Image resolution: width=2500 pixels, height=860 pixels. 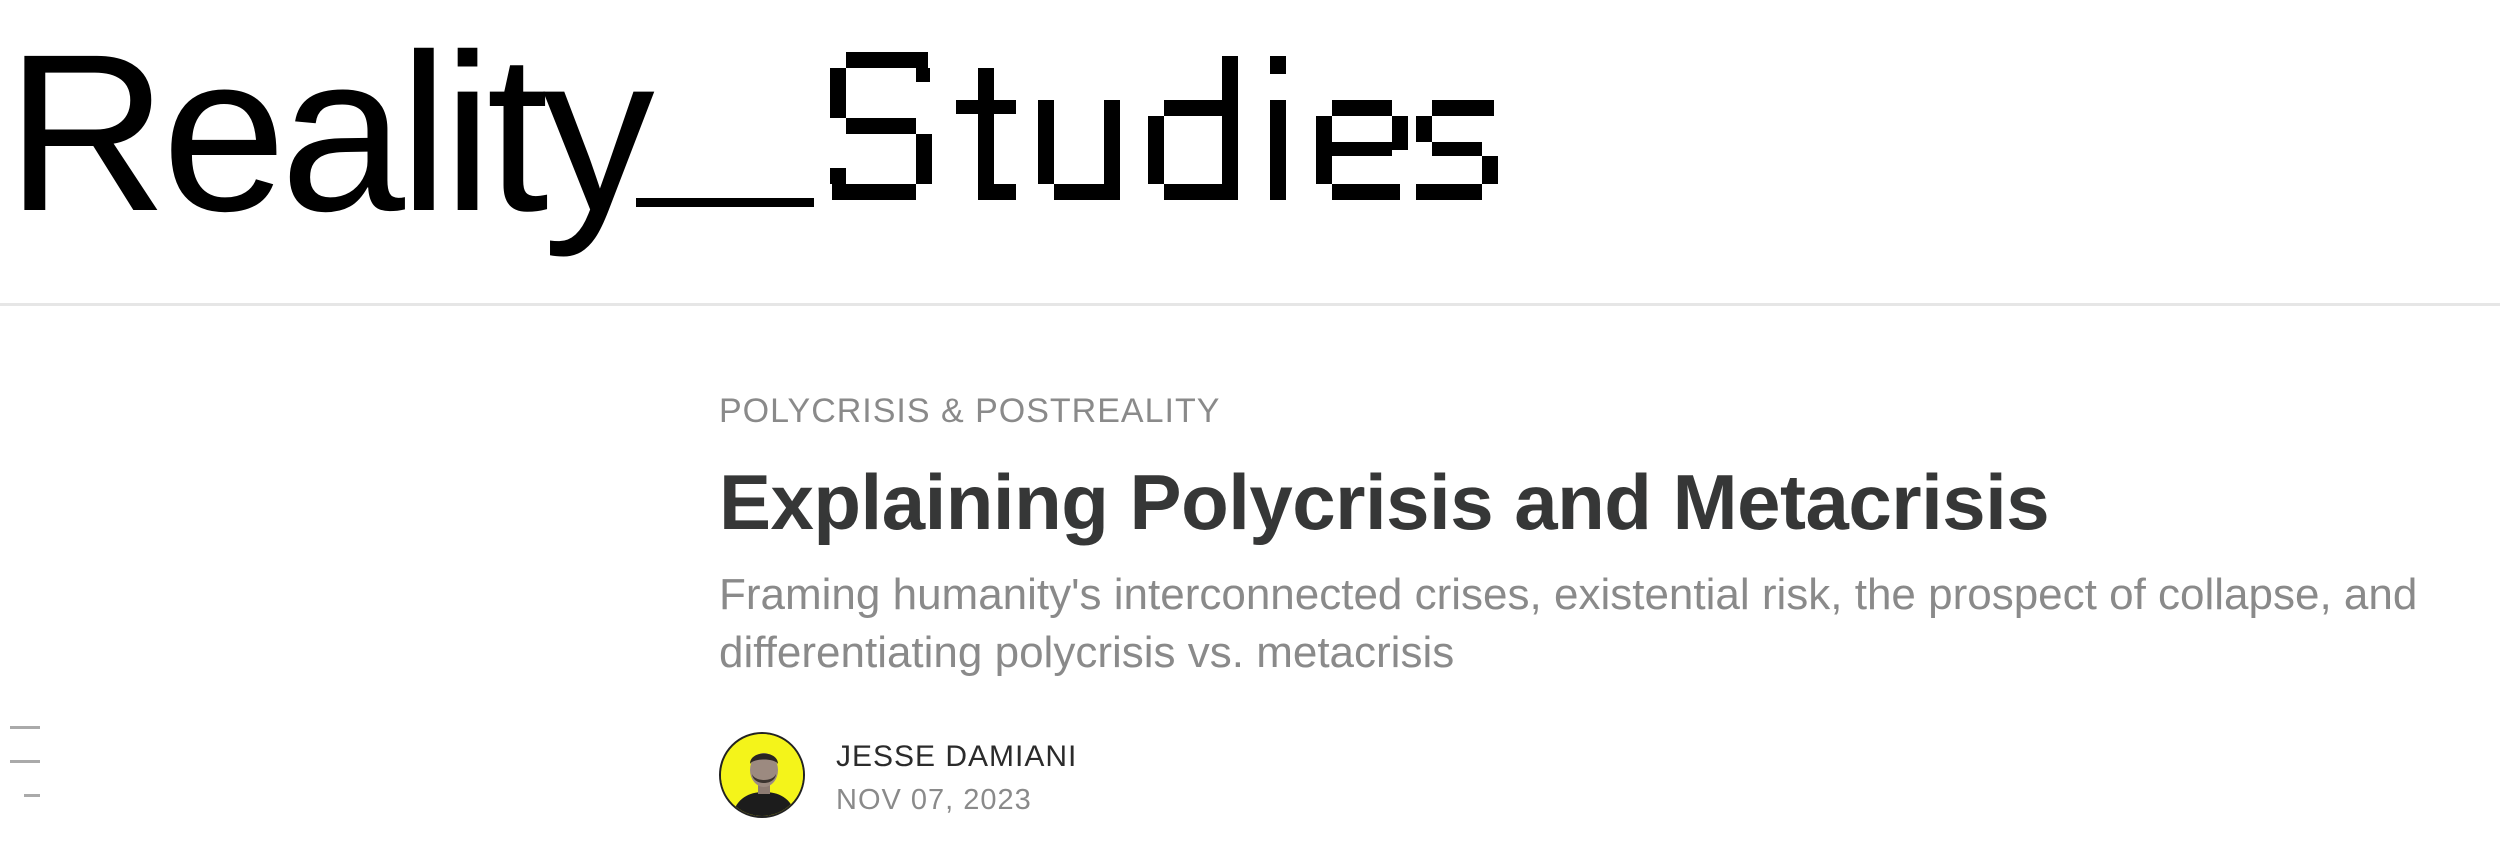 What do you see at coordinates (1119, 777) in the screenshot?
I see `byline: JESSE DAMIANI NOV 07, 2023` at bounding box center [1119, 777].